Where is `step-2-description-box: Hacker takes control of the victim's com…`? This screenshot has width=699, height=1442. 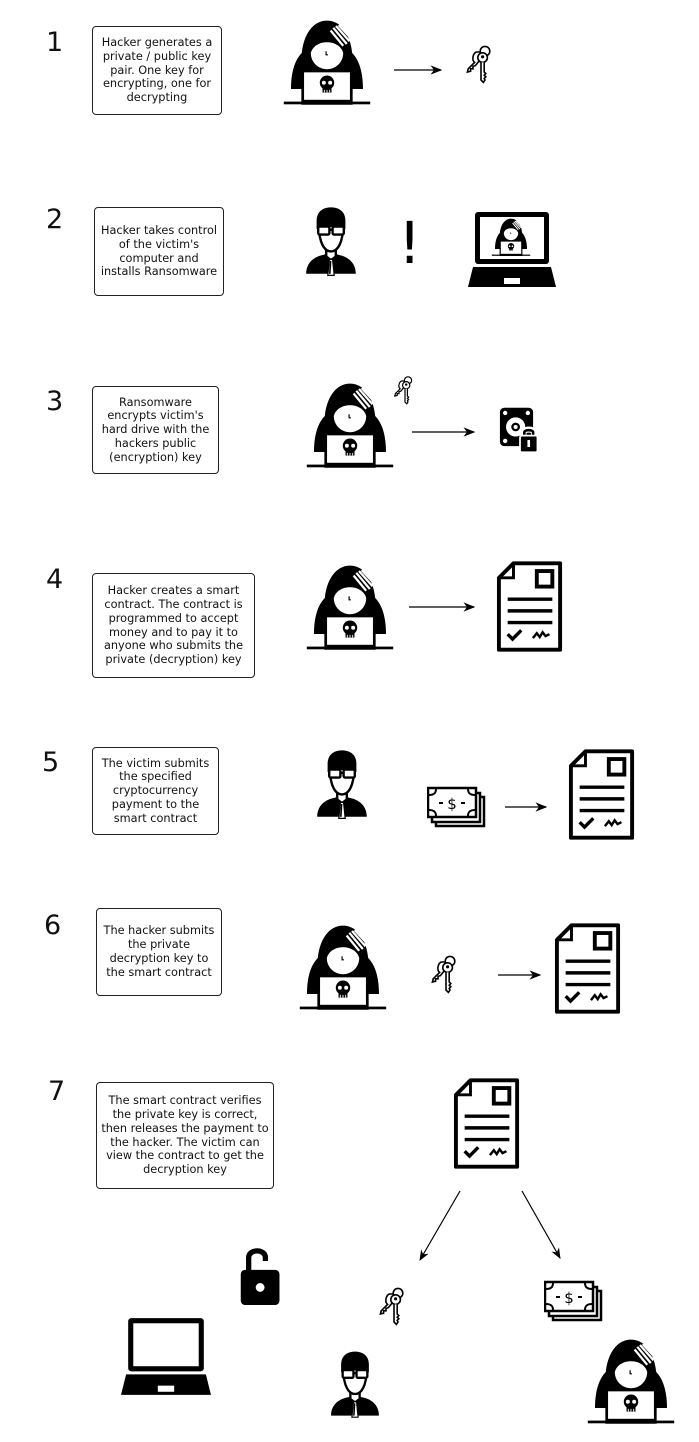 step-2-description-box: Hacker takes control of the victim's com… is located at coordinates (159, 251).